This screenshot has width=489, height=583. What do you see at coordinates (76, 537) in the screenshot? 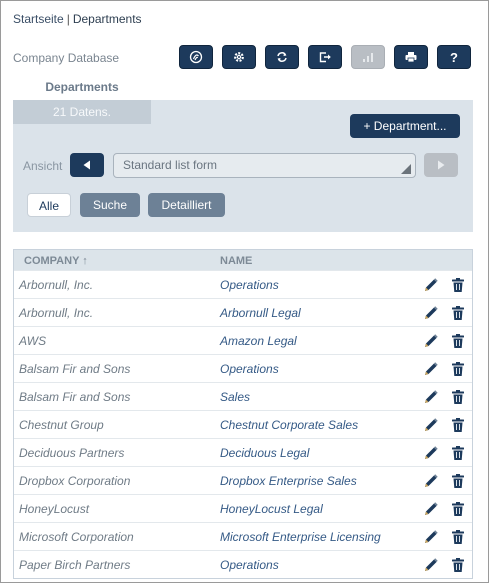
I see `cell-company: Microsoft Corporation` at bounding box center [76, 537].